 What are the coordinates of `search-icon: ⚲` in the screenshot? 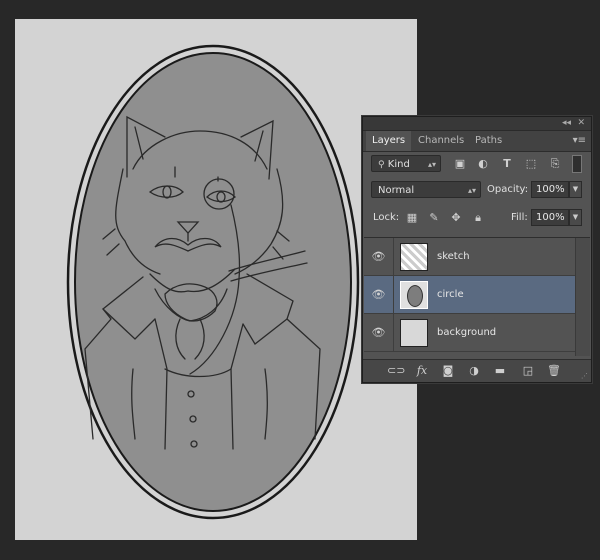 It's located at (381, 165).